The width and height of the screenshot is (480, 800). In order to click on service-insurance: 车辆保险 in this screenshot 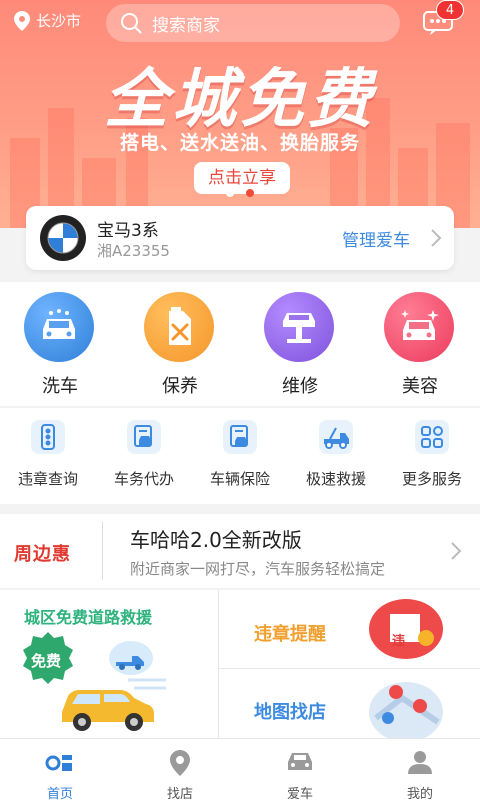, I will do `click(240, 456)`.